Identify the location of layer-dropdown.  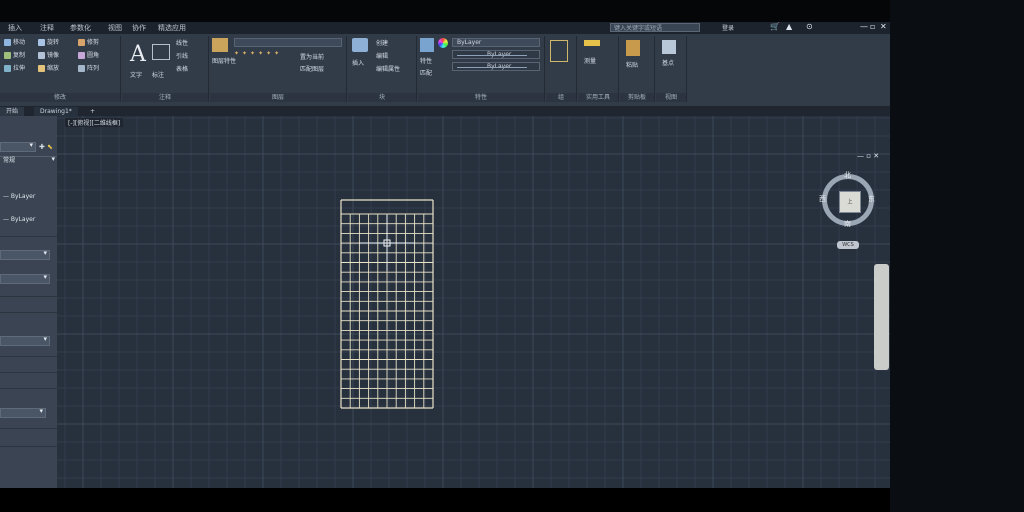
(288, 42).